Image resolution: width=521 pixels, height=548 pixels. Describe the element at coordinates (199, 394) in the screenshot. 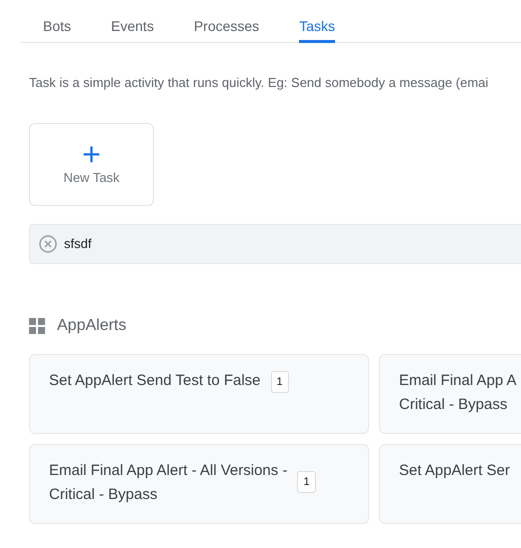

I see `task-card: Set AppAlert Send Test to False 1` at that location.